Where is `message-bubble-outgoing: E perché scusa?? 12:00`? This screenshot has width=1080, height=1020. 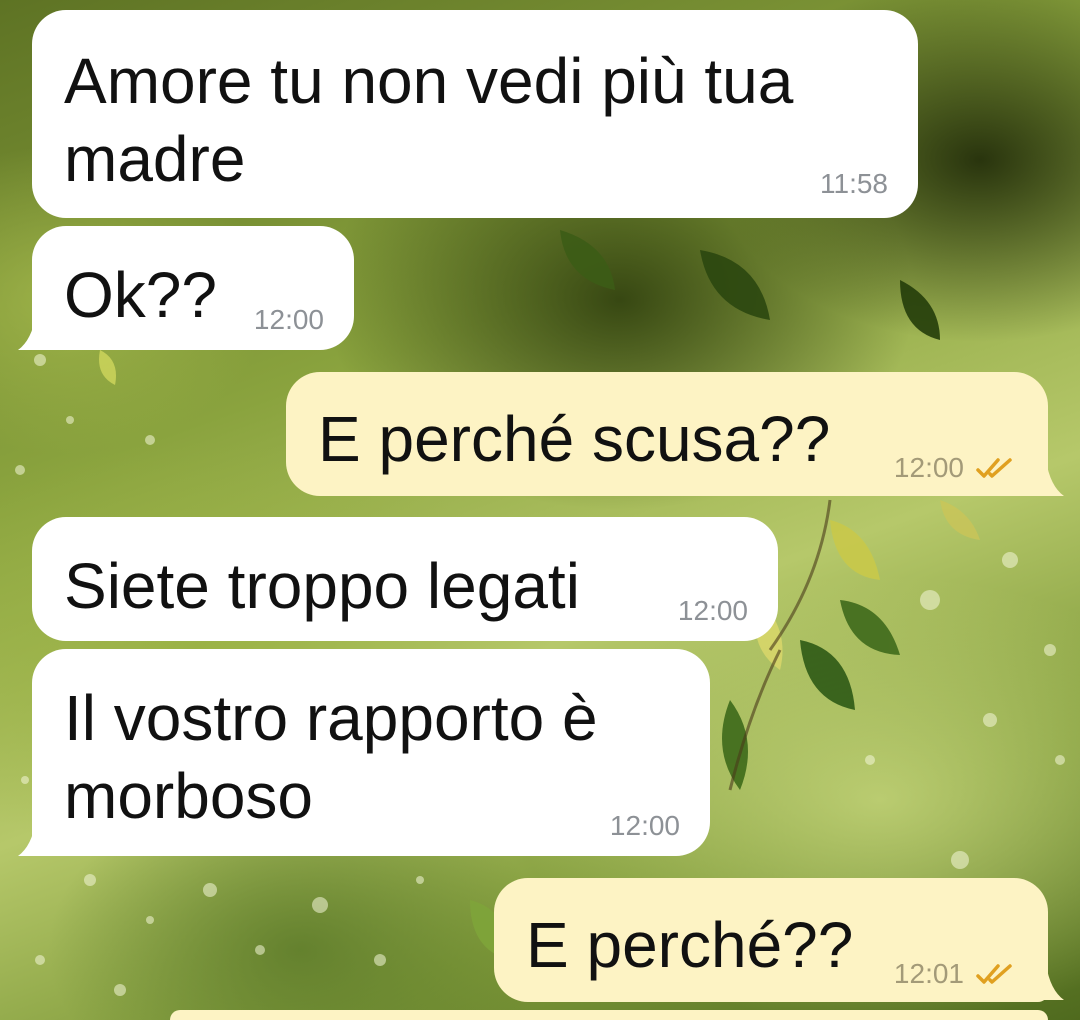 message-bubble-outgoing: E perché scusa?? 12:00 is located at coordinates (667, 434).